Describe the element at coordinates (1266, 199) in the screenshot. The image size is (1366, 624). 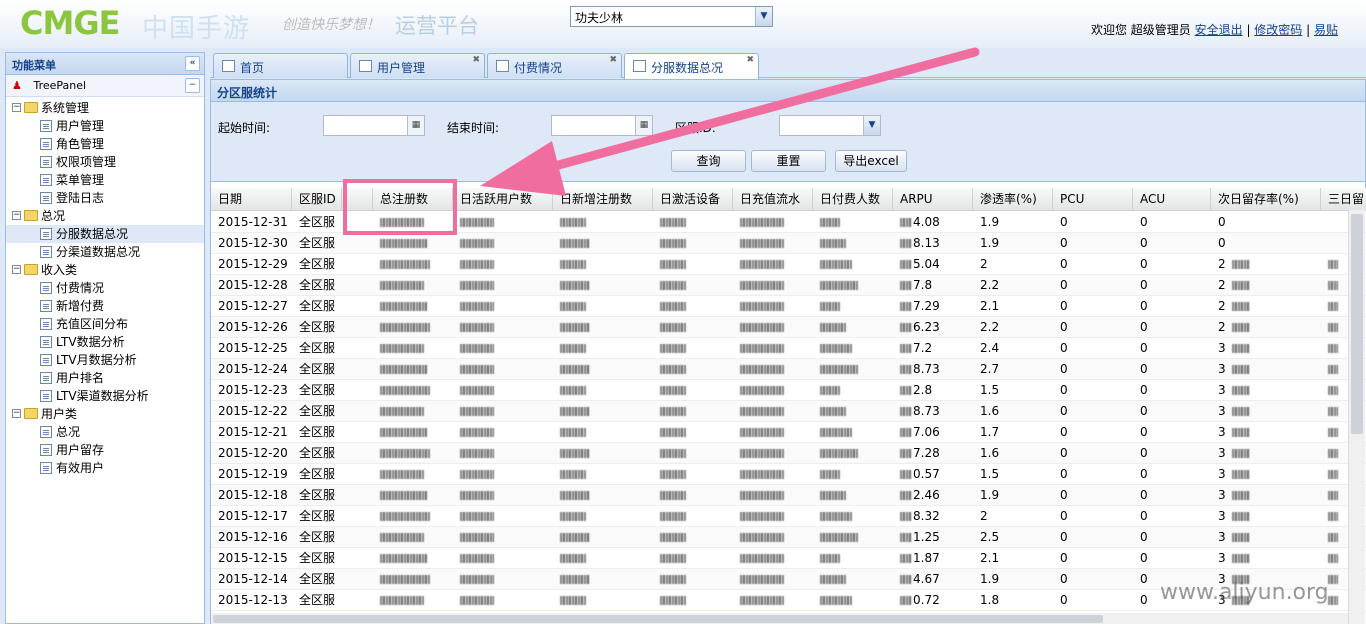
I see `column-header: 次日留存率(%)` at that location.